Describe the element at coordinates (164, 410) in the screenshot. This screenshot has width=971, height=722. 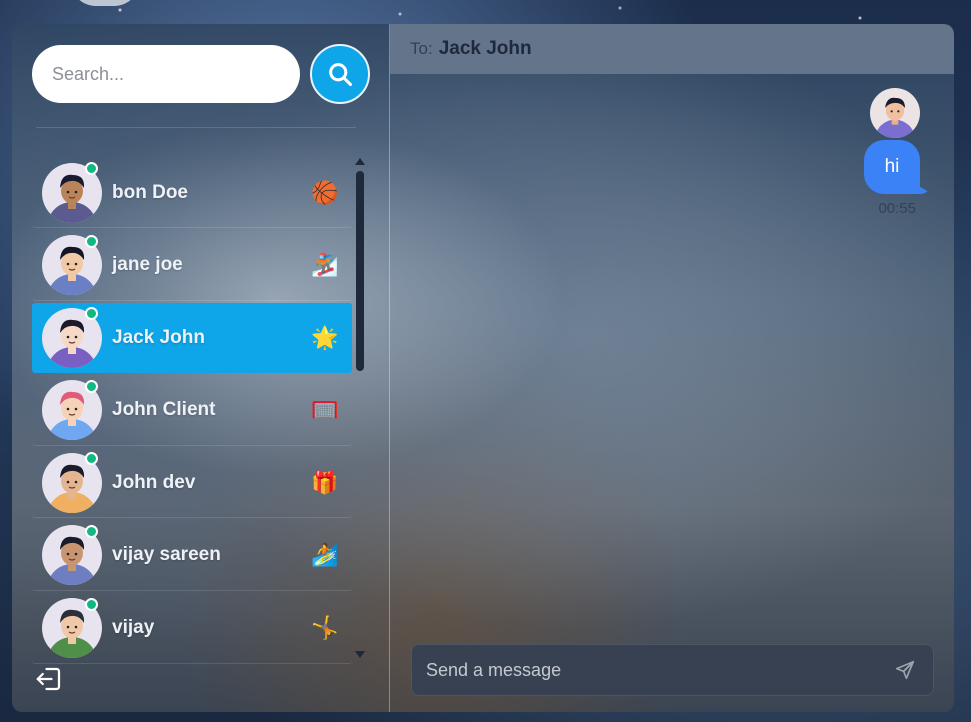
I see `contact-name: John Client` at that location.